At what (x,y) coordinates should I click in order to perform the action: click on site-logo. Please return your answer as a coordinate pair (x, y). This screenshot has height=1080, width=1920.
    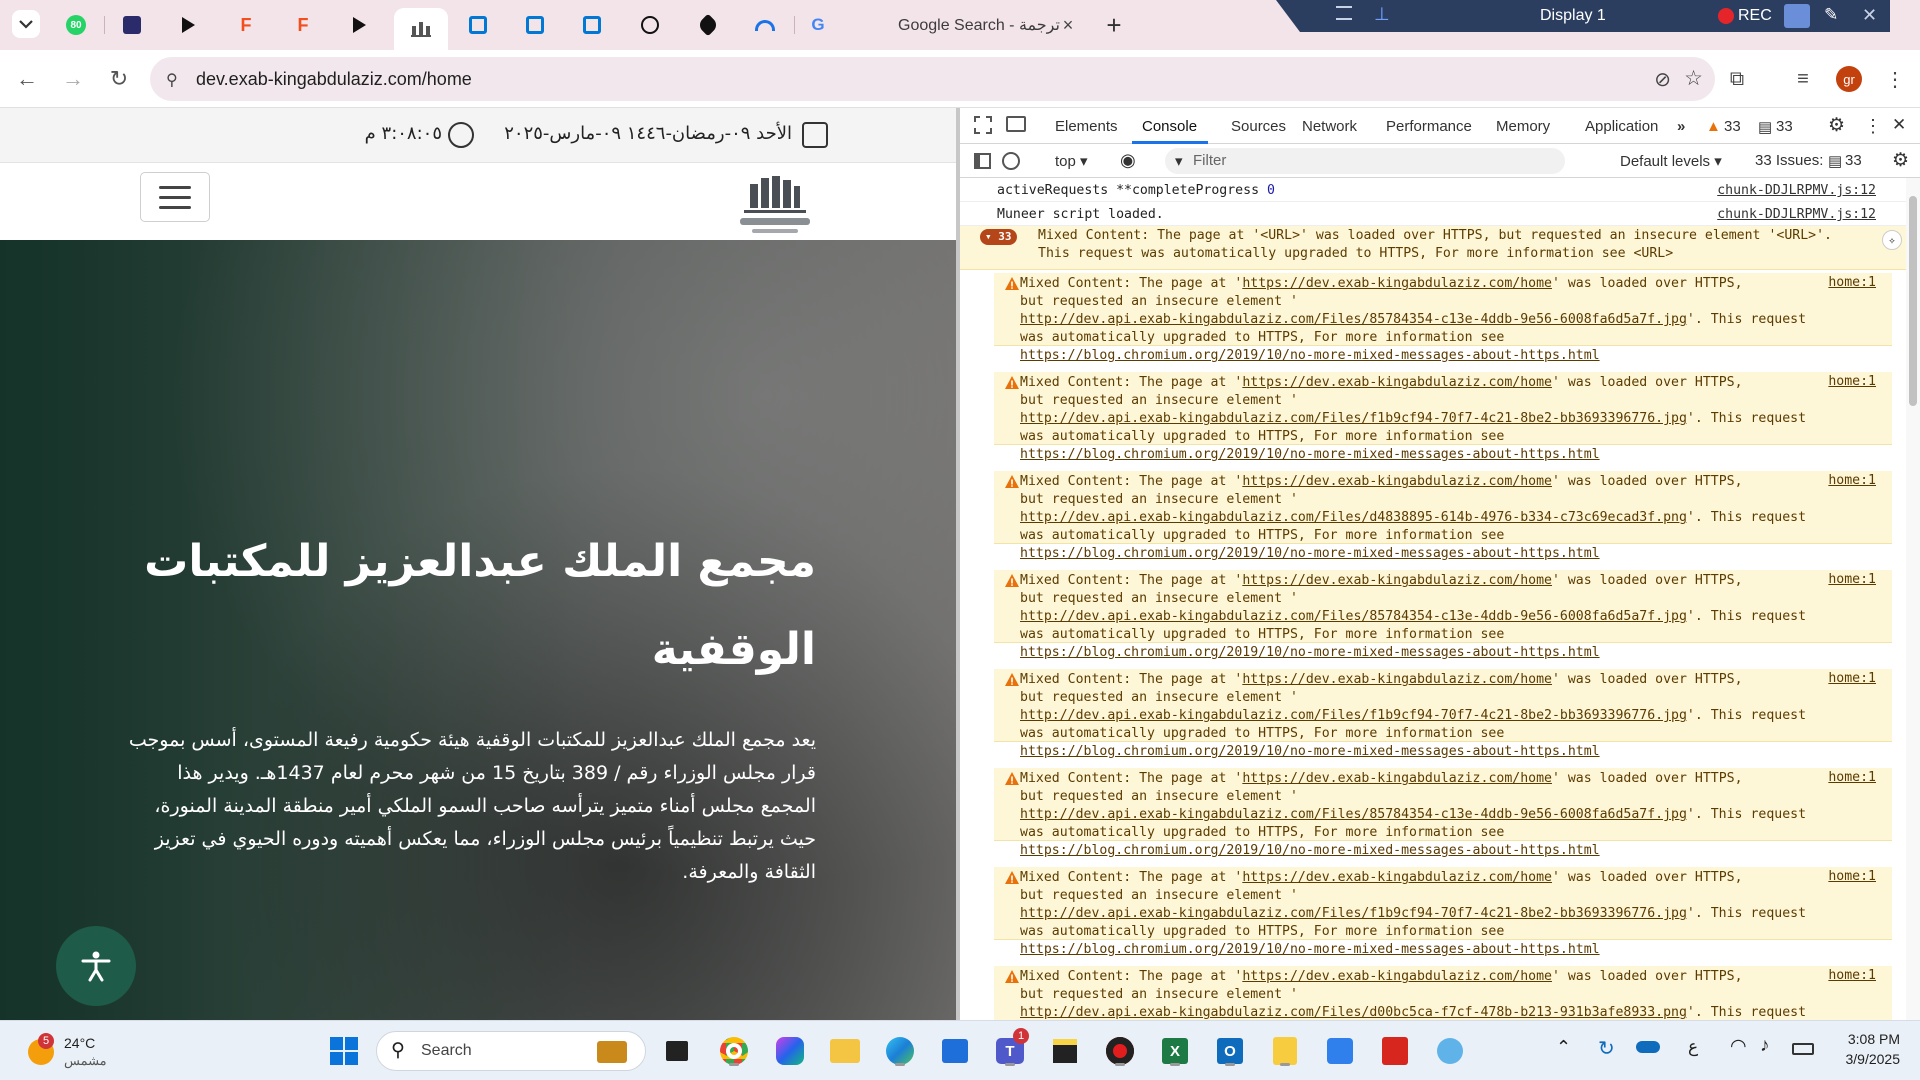
    Looking at the image, I should click on (773, 207).